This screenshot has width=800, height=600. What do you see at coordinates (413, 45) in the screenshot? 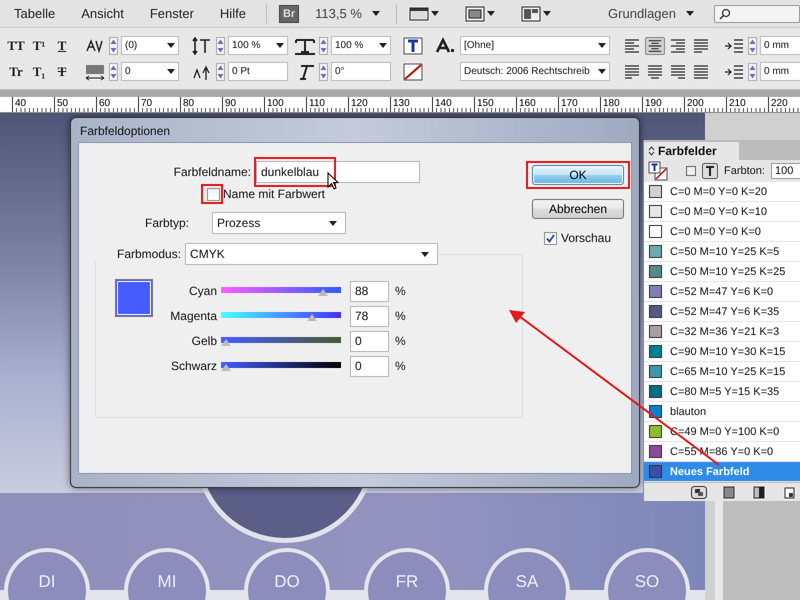
I see `text-fill-icon` at bounding box center [413, 45].